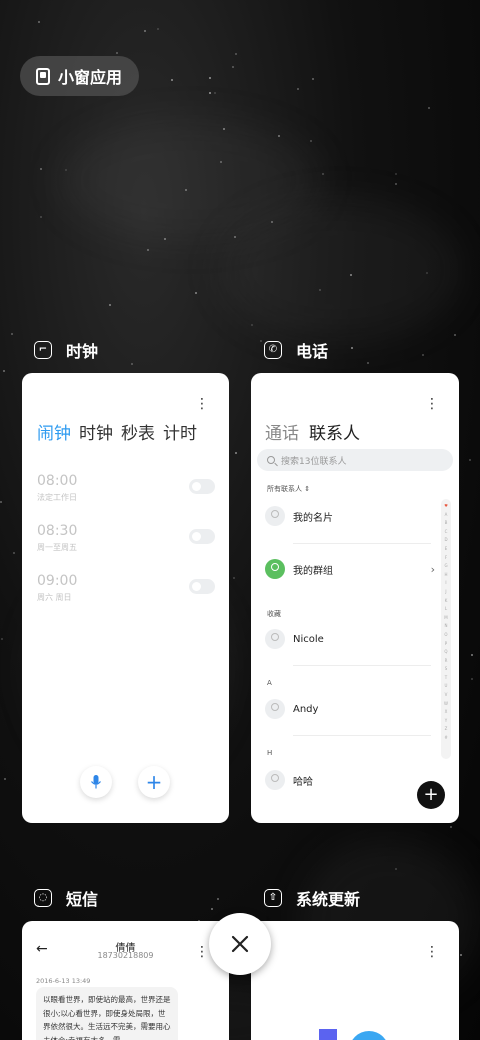 The height and width of the screenshot is (1040, 480). I want to click on alarm-repeat: 周六 周日, so click(54, 597).